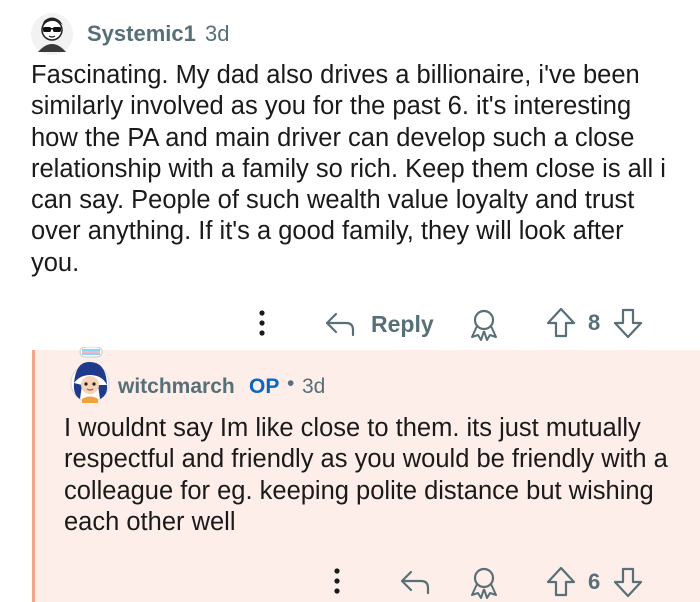 This screenshot has height=602, width=700. Describe the element at coordinates (141, 34) in the screenshot. I see `comment-author: Systemic1` at that location.